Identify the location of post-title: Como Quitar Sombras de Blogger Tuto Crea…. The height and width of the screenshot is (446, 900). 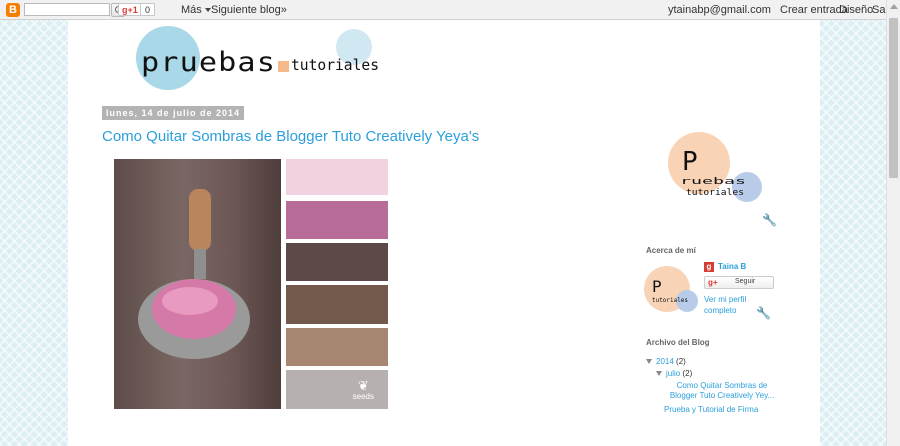
(290, 136).